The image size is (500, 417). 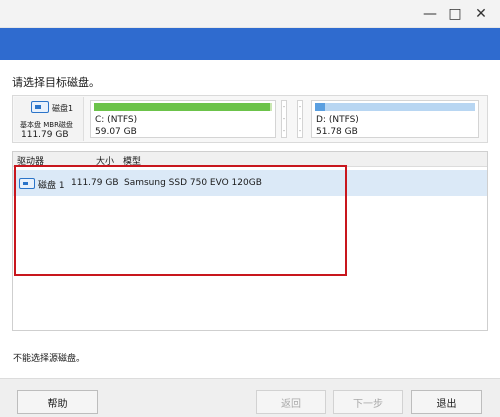 I want to click on partition-d-bar, so click(x=395, y=107).